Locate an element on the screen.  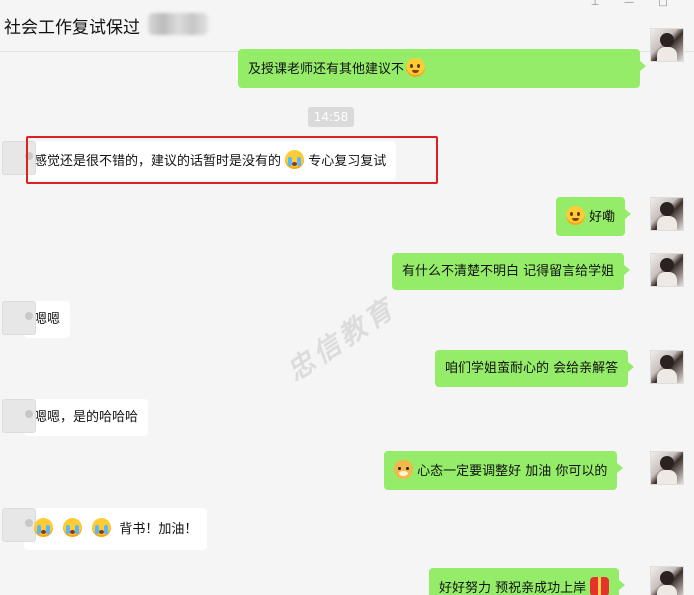
message-text: 嗯嗯，是的哈哈哈 is located at coordinates (86, 417).